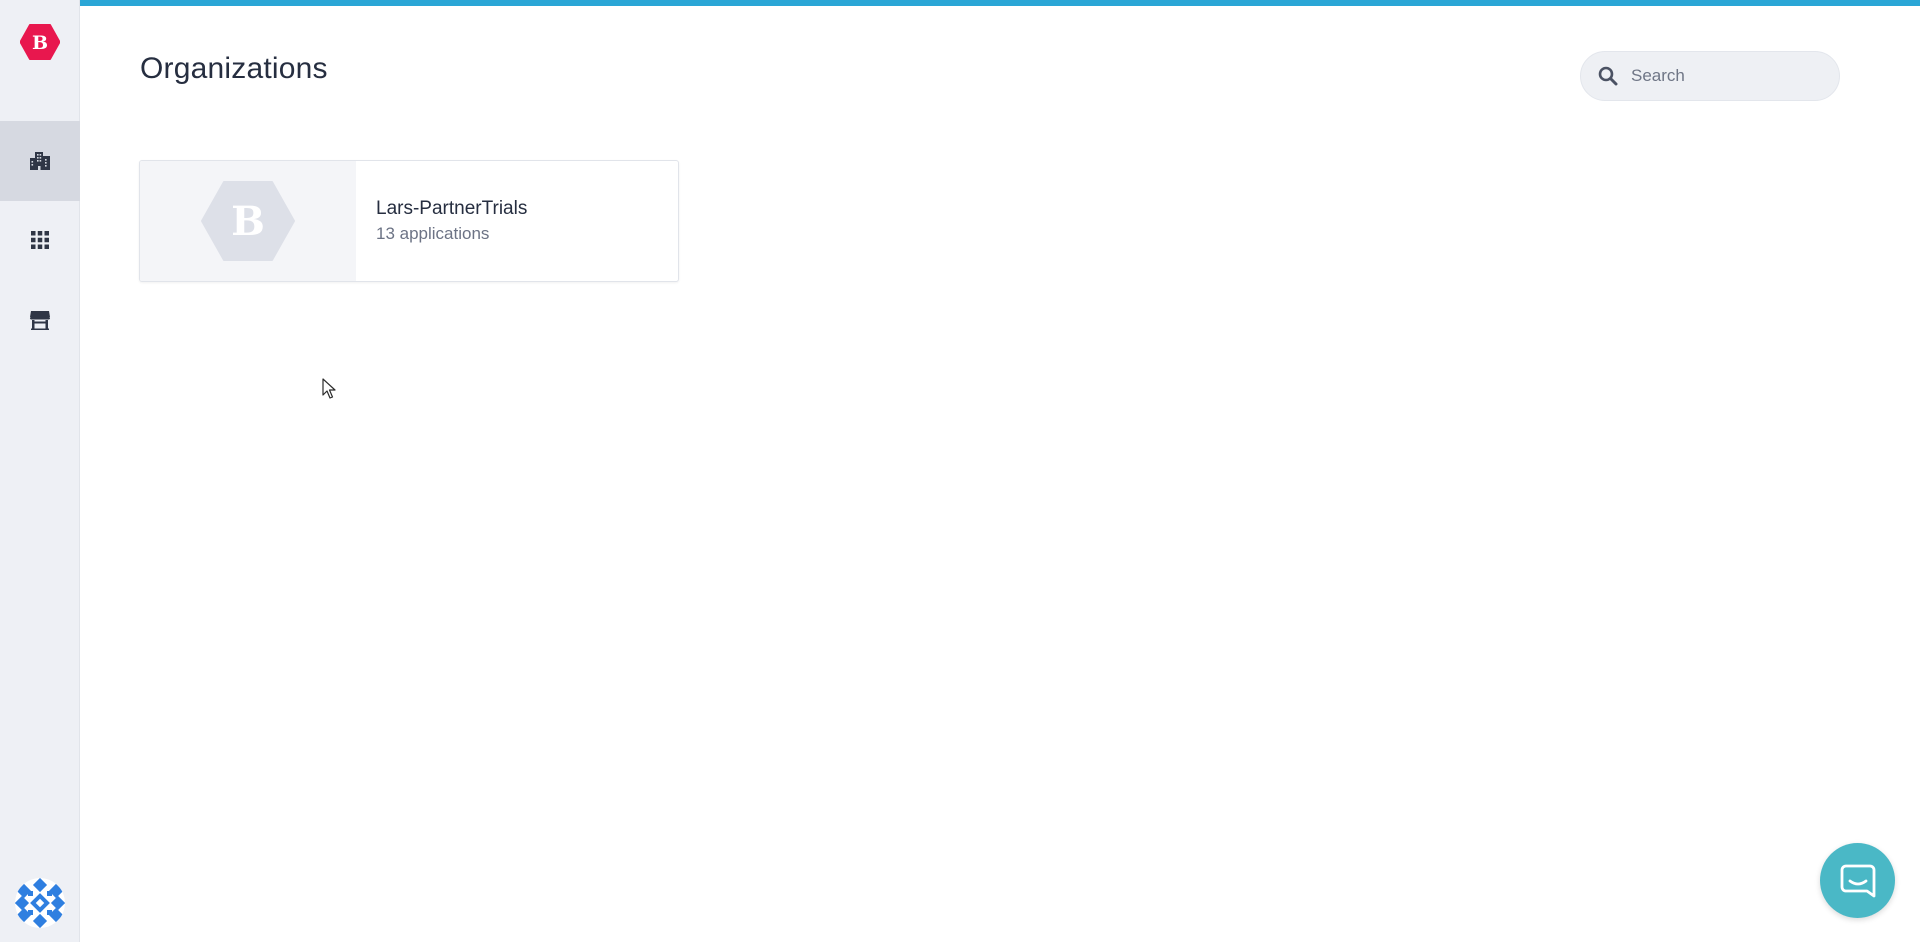  I want to click on loading-progress-bar, so click(1000, 3).